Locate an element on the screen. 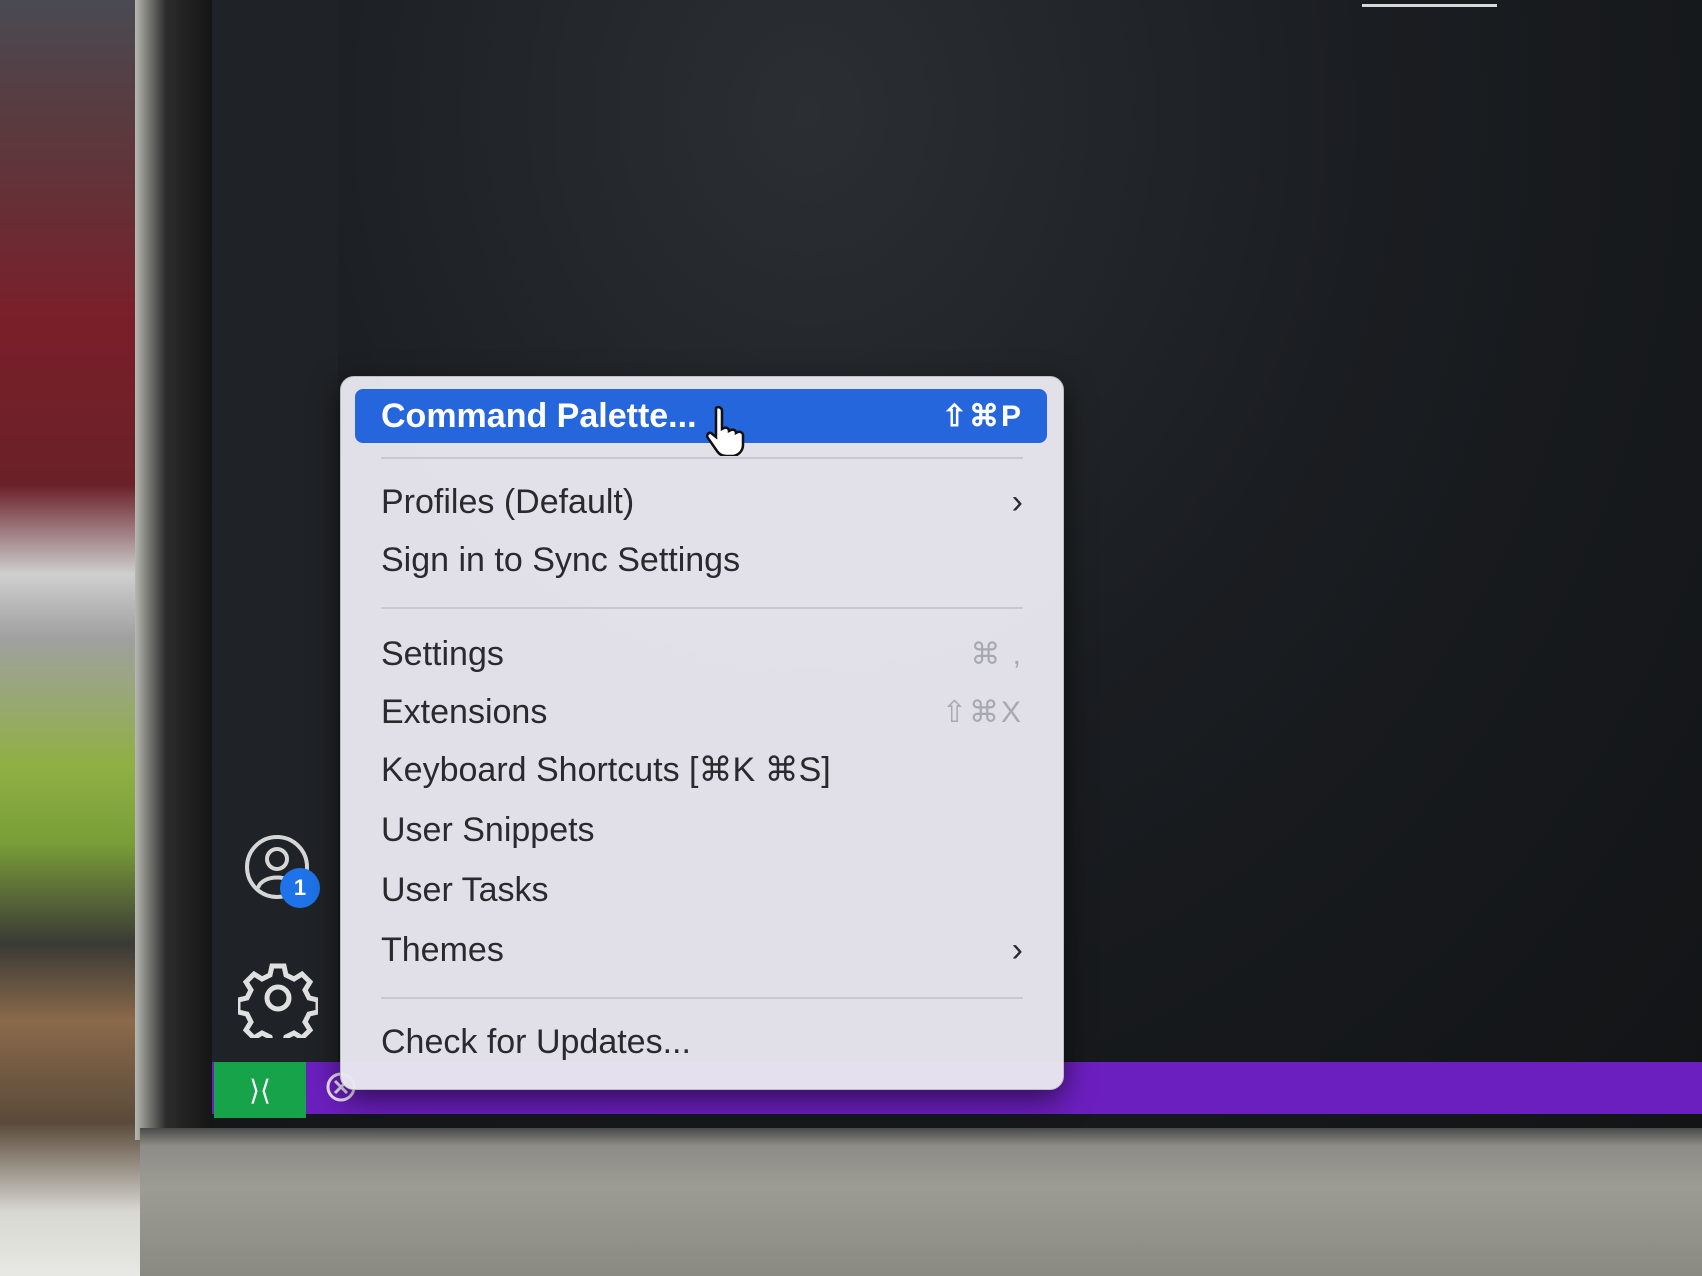 The width and height of the screenshot is (1702, 1276). gear-icon is located at coordinates (278, 998).